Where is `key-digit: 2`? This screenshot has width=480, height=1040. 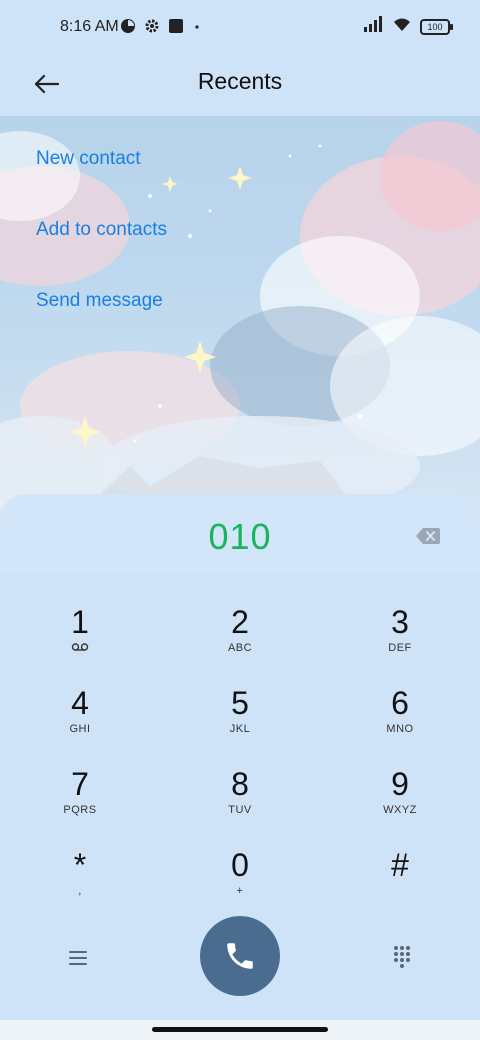
key-digit: 2 is located at coordinates (240, 622).